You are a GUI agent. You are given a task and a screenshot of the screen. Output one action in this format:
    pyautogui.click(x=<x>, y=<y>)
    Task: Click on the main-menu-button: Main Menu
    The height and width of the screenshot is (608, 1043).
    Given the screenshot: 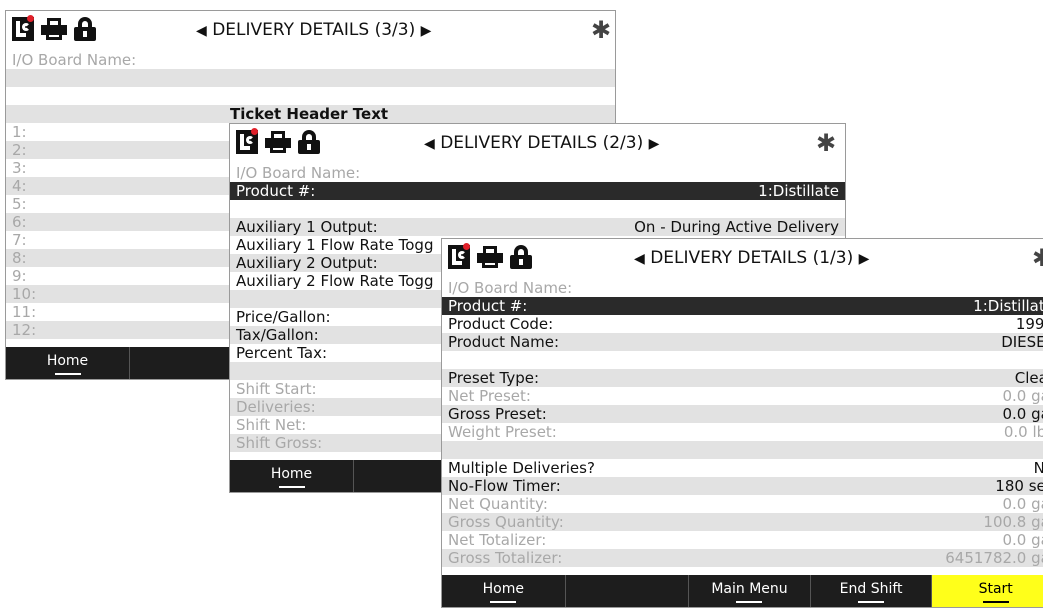 What is the action you would take?
    pyautogui.click(x=750, y=591)
    